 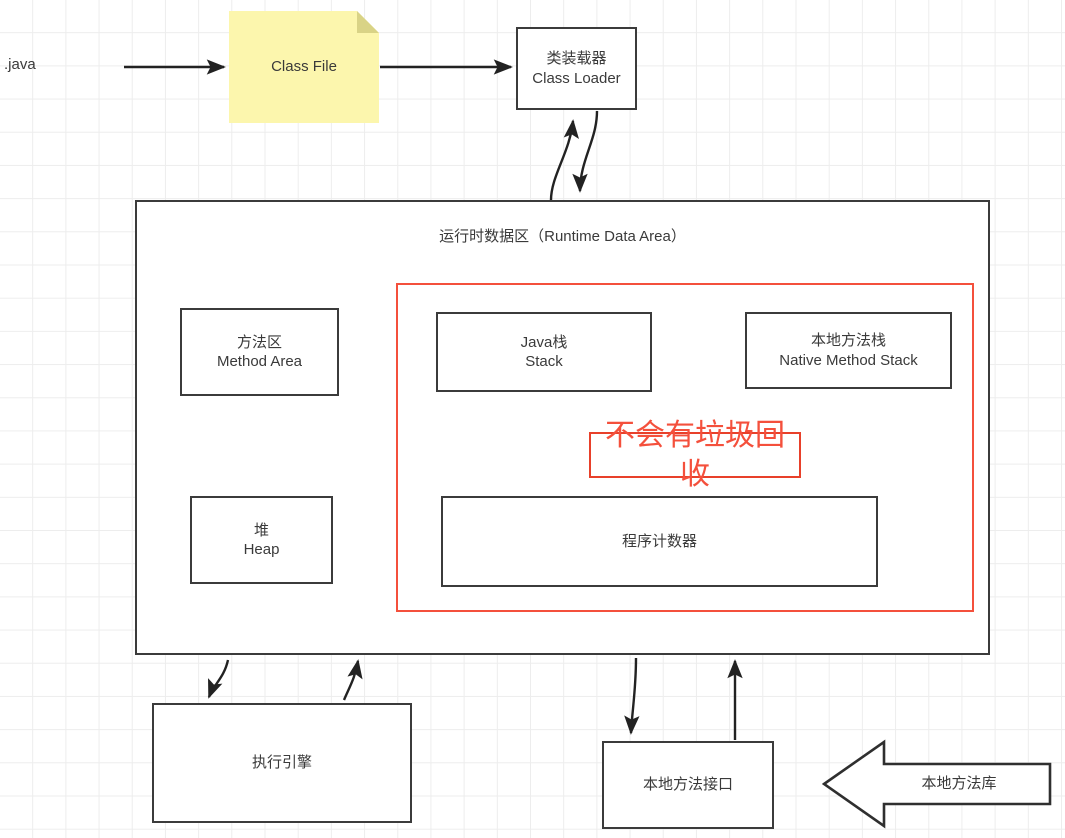 I want to click on native-method-interface-box: 本地方法接口, so click(x=688, y=785).